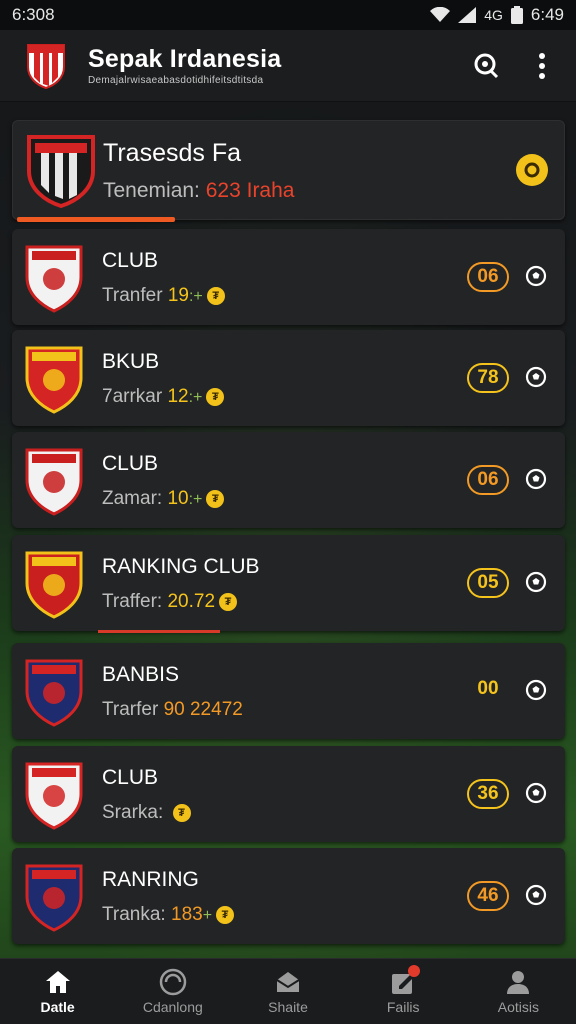 This screenshot has width=576, height=1024. I want to click on club-stat: Srarka: ₮, so click(146, 813).